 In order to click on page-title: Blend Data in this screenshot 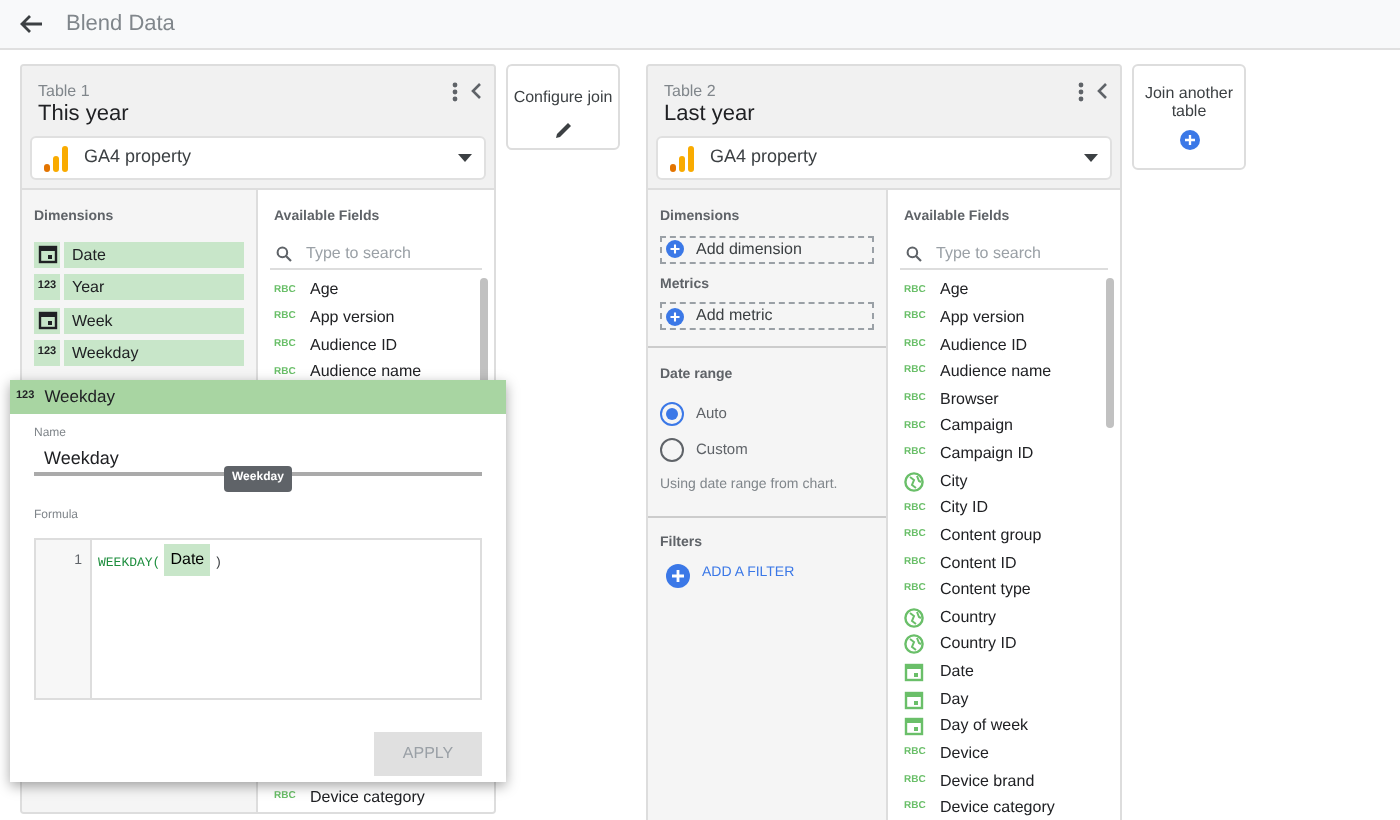, I will do `click(120, 24)`.